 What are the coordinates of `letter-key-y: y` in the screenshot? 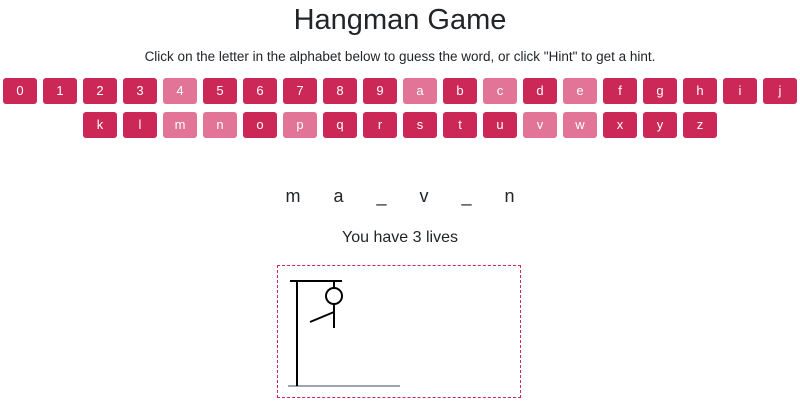 It's located at (660, 125).